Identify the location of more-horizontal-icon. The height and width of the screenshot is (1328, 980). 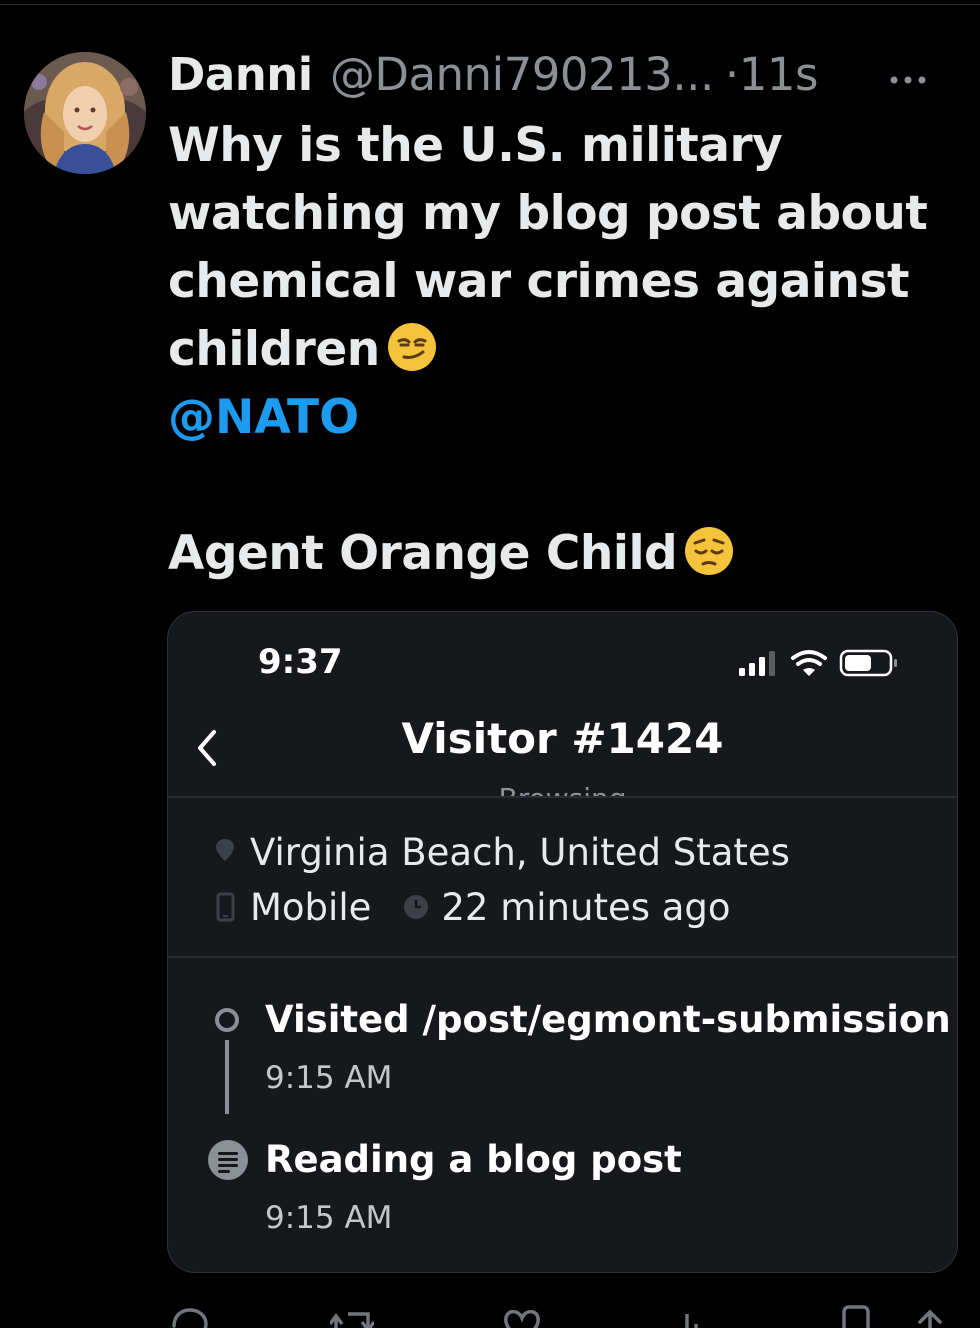
(908, 80).